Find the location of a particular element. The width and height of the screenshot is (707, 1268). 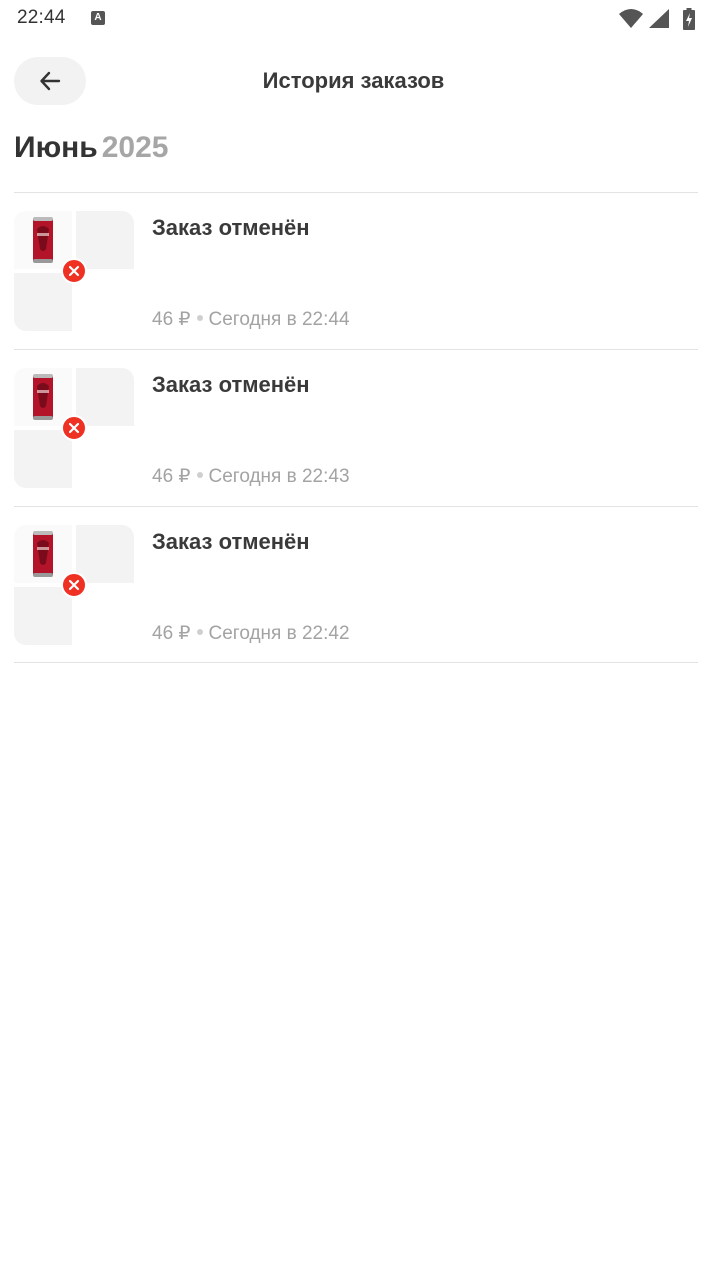

wifi-icon is located at coordinates (631, 18).